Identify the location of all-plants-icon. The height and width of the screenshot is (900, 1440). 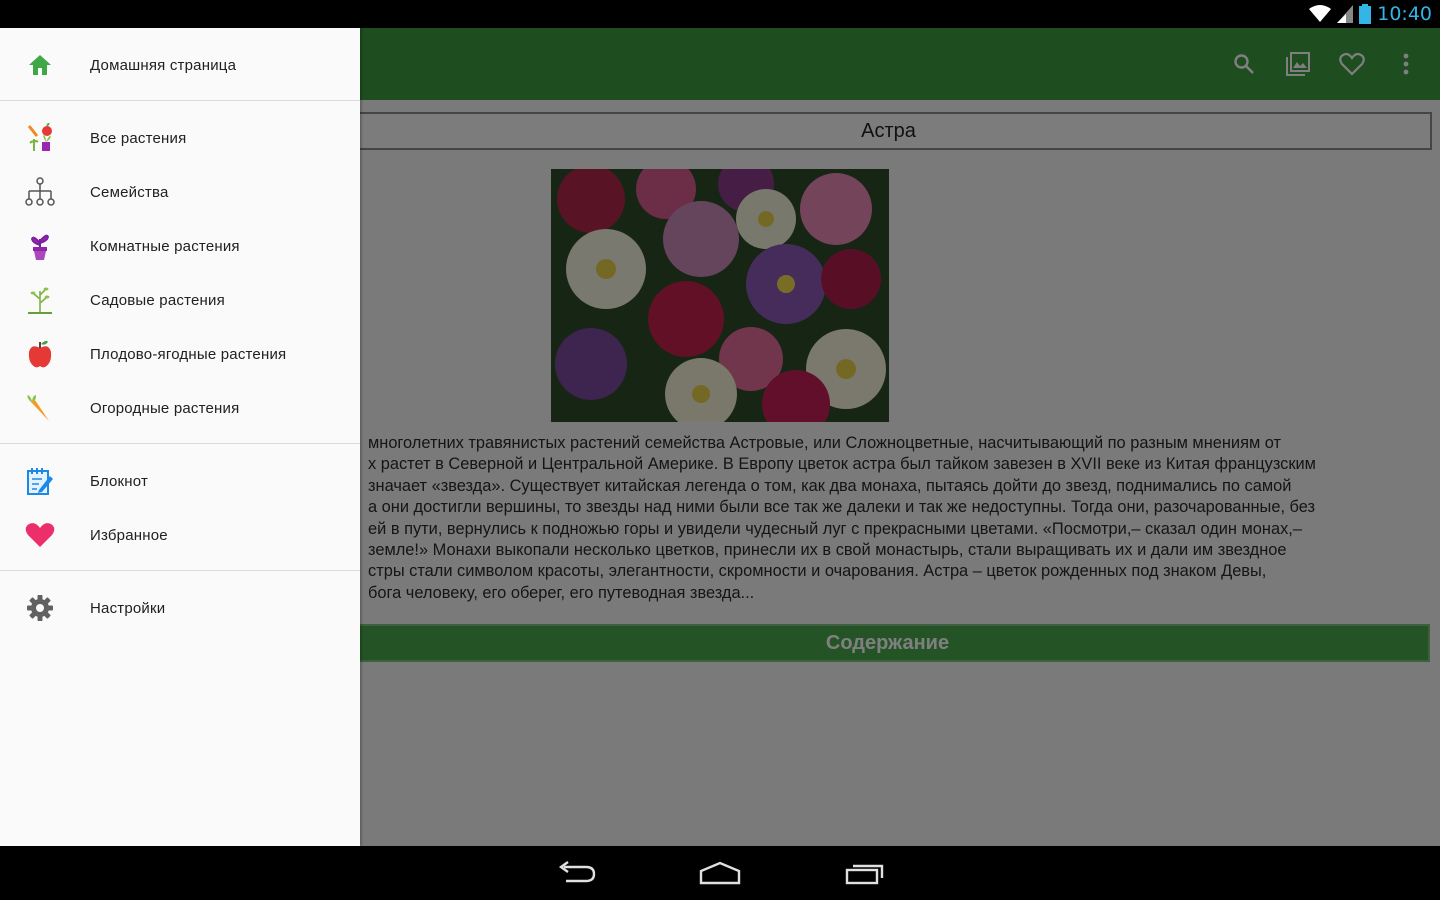
(39, 137).